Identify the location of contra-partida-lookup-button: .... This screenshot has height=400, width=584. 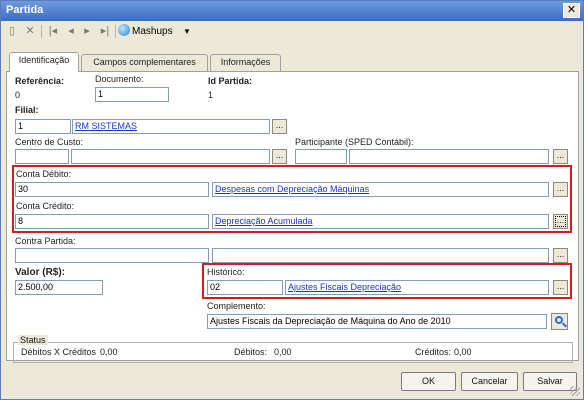
(560, 255).